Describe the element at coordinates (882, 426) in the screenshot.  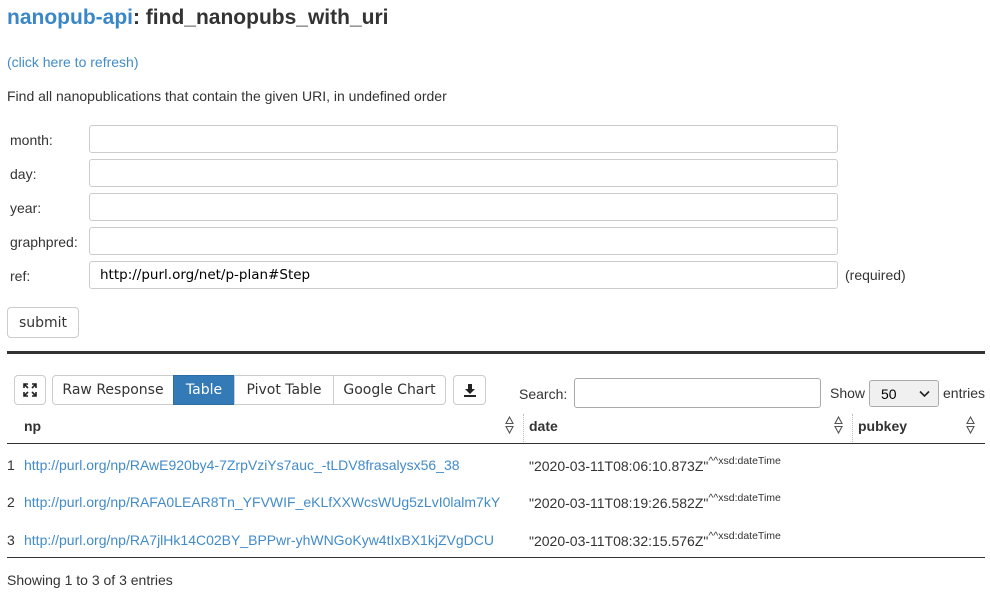
I see `column-header-pubkey: pubkey` at that location.